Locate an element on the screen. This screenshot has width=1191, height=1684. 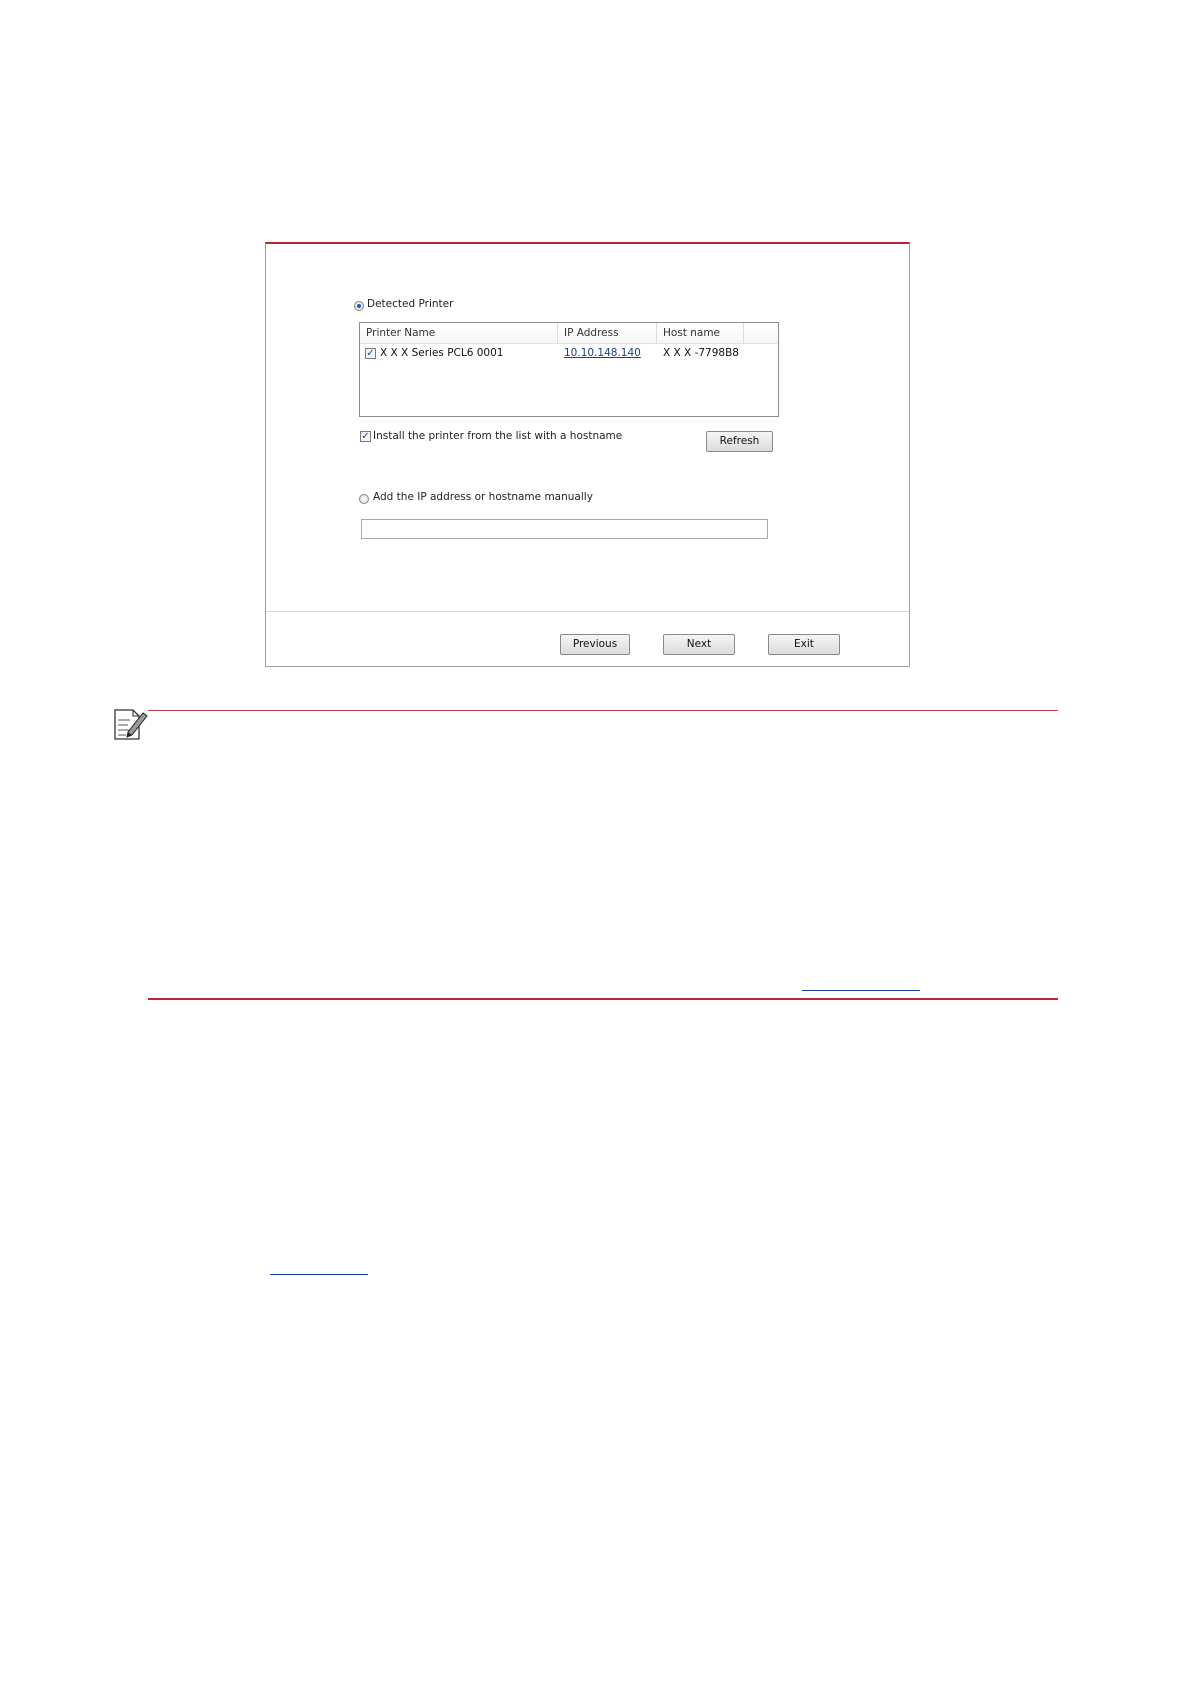
column-header-printer-name: Printer Name is located at coordinates (459, 333).